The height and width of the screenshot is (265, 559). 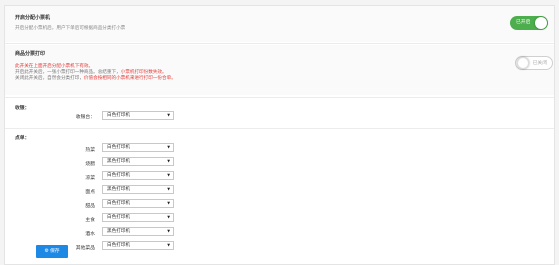 What do you see at coordinates (90, 178) in the screenshot?
I see `dish-row-label: 凉菜` at bounding box center [90, 178].